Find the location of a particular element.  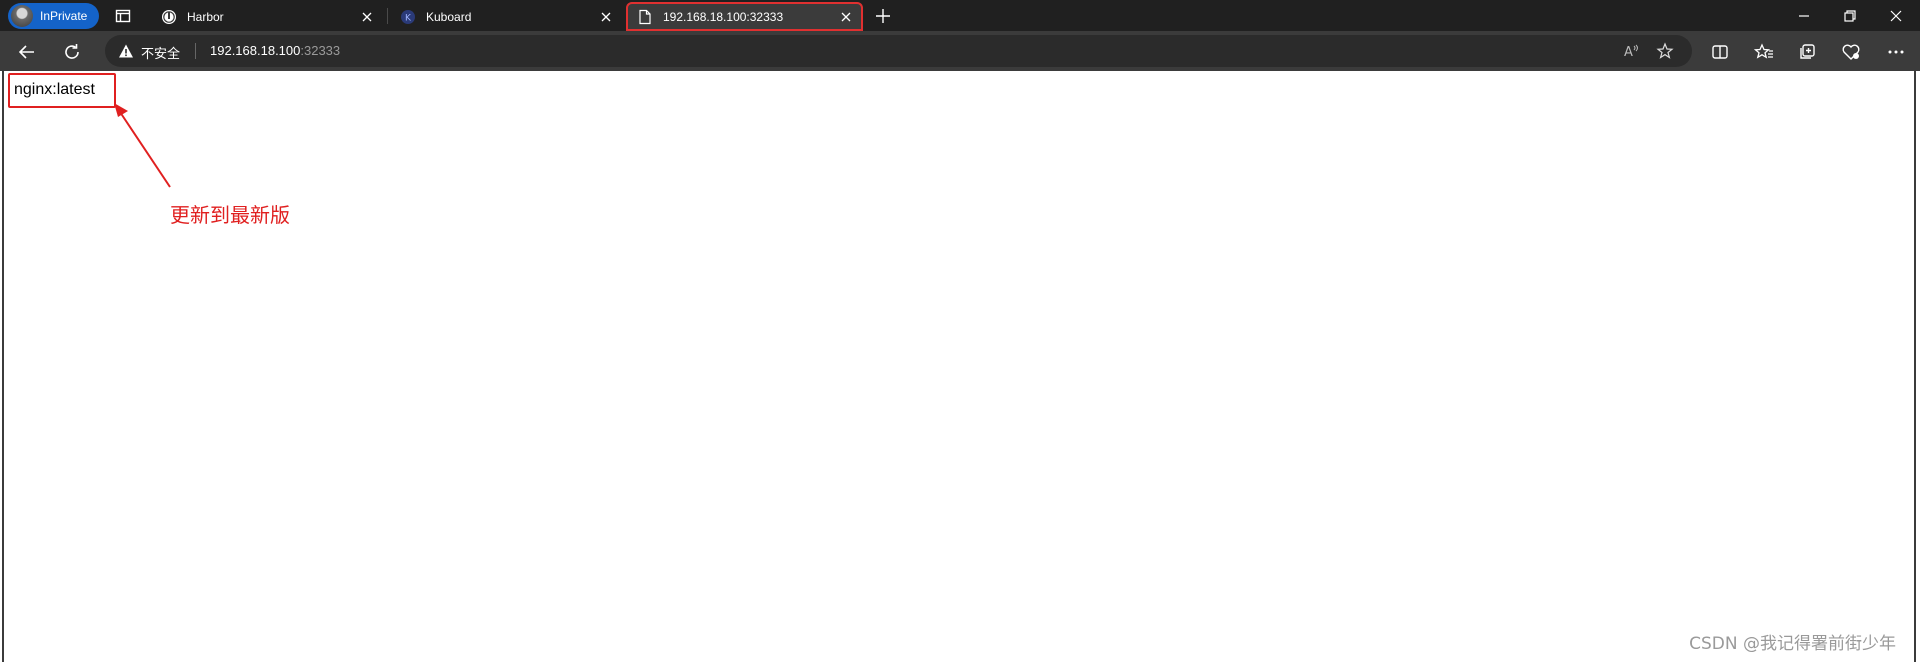

tab-actions-icon is located at coordinates (123, 16).